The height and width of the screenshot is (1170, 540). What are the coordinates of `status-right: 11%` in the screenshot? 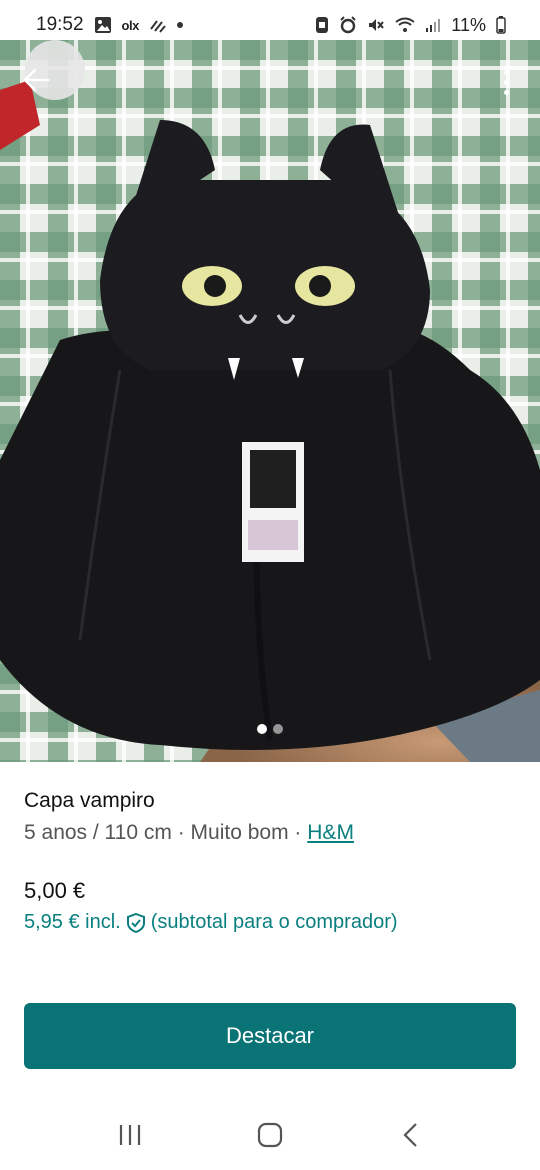 It's located at (410, 25).